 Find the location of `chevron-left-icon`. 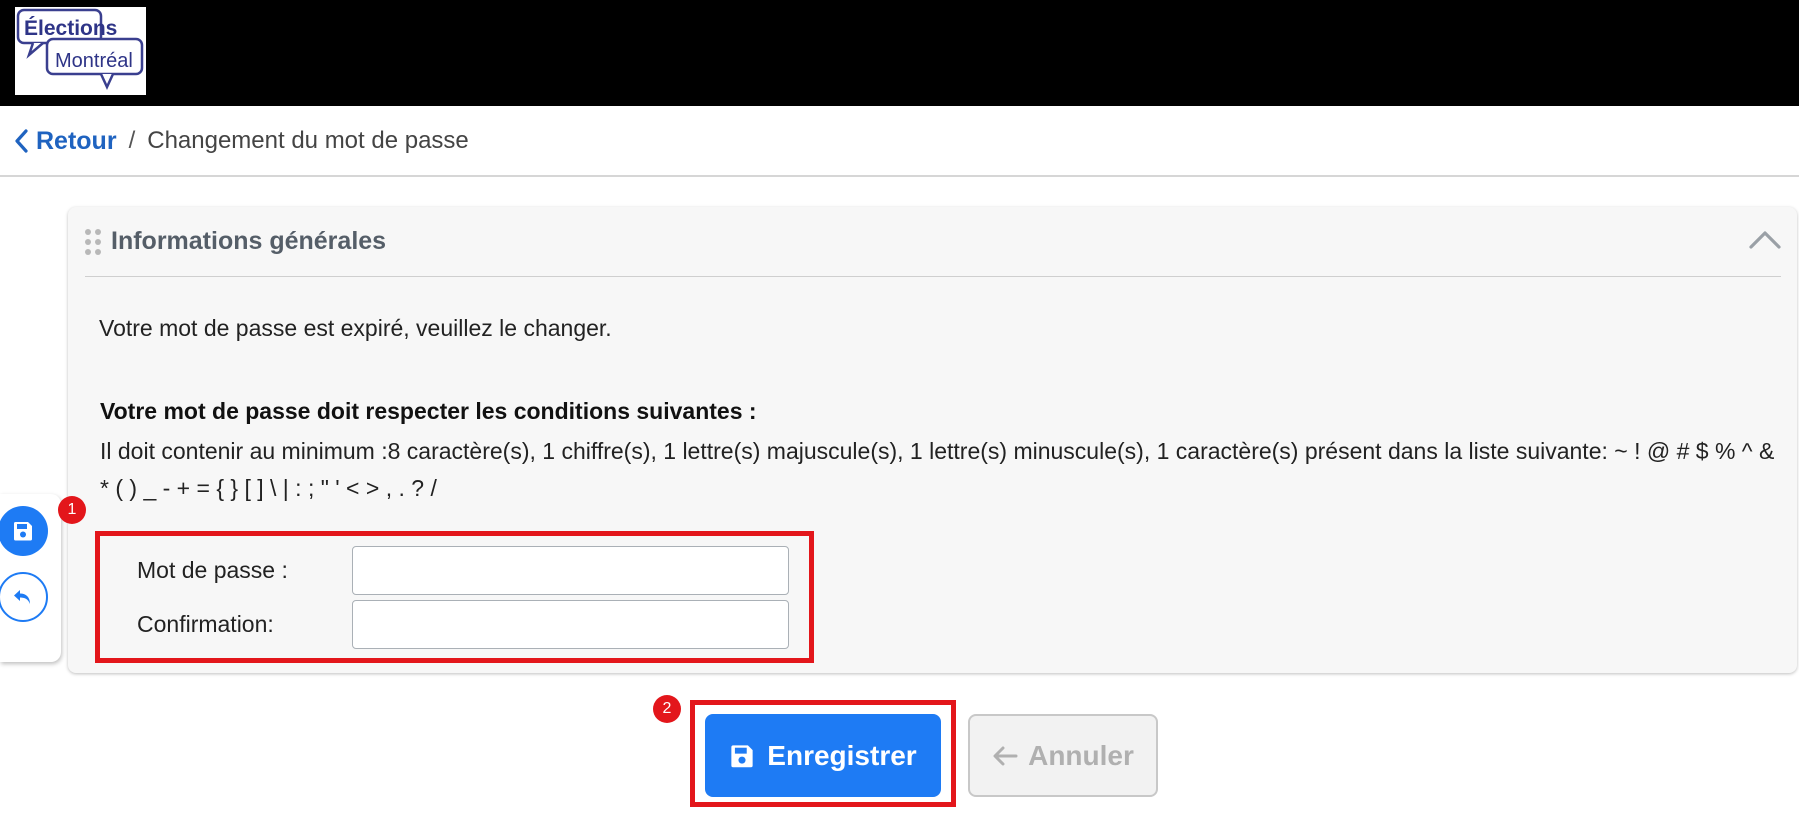

chevron-left-icon is located at coordinates (21, 141).